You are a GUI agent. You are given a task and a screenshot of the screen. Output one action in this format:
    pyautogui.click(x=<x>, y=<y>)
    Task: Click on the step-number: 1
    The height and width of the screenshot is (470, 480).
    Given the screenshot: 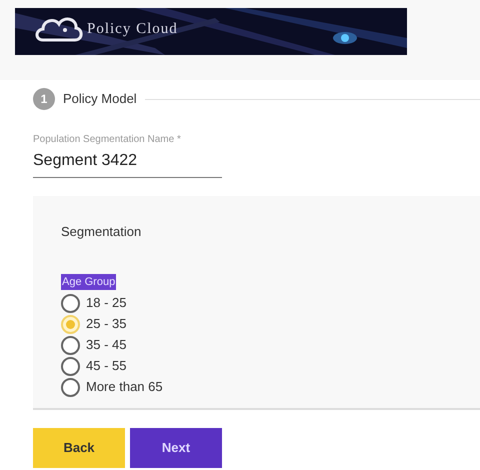 What is the action you would take?
    pyautogui.click(x=44, y=99)
    